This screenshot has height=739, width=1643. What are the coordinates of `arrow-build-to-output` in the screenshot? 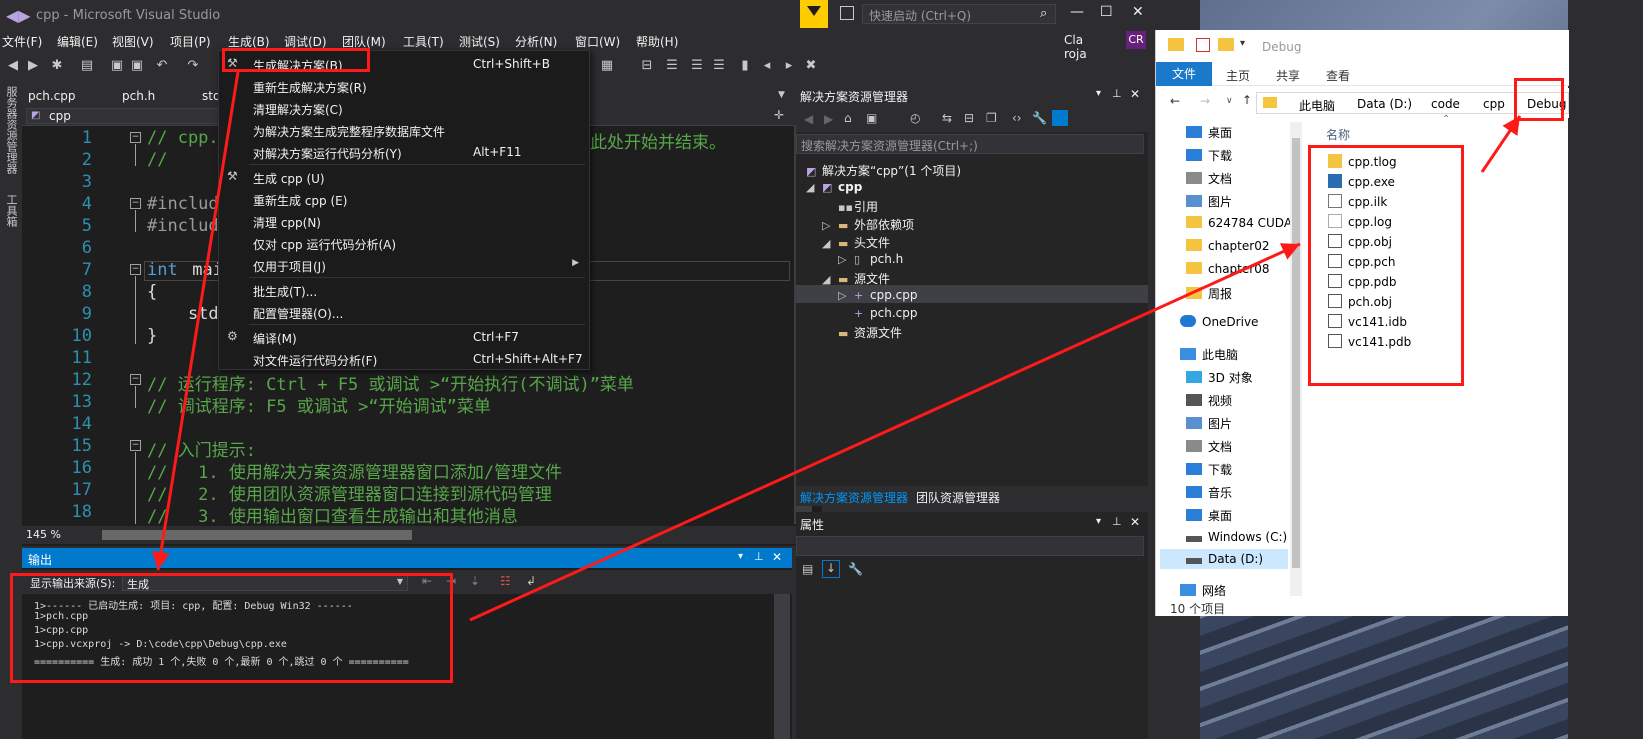 It's located at (195, 321).